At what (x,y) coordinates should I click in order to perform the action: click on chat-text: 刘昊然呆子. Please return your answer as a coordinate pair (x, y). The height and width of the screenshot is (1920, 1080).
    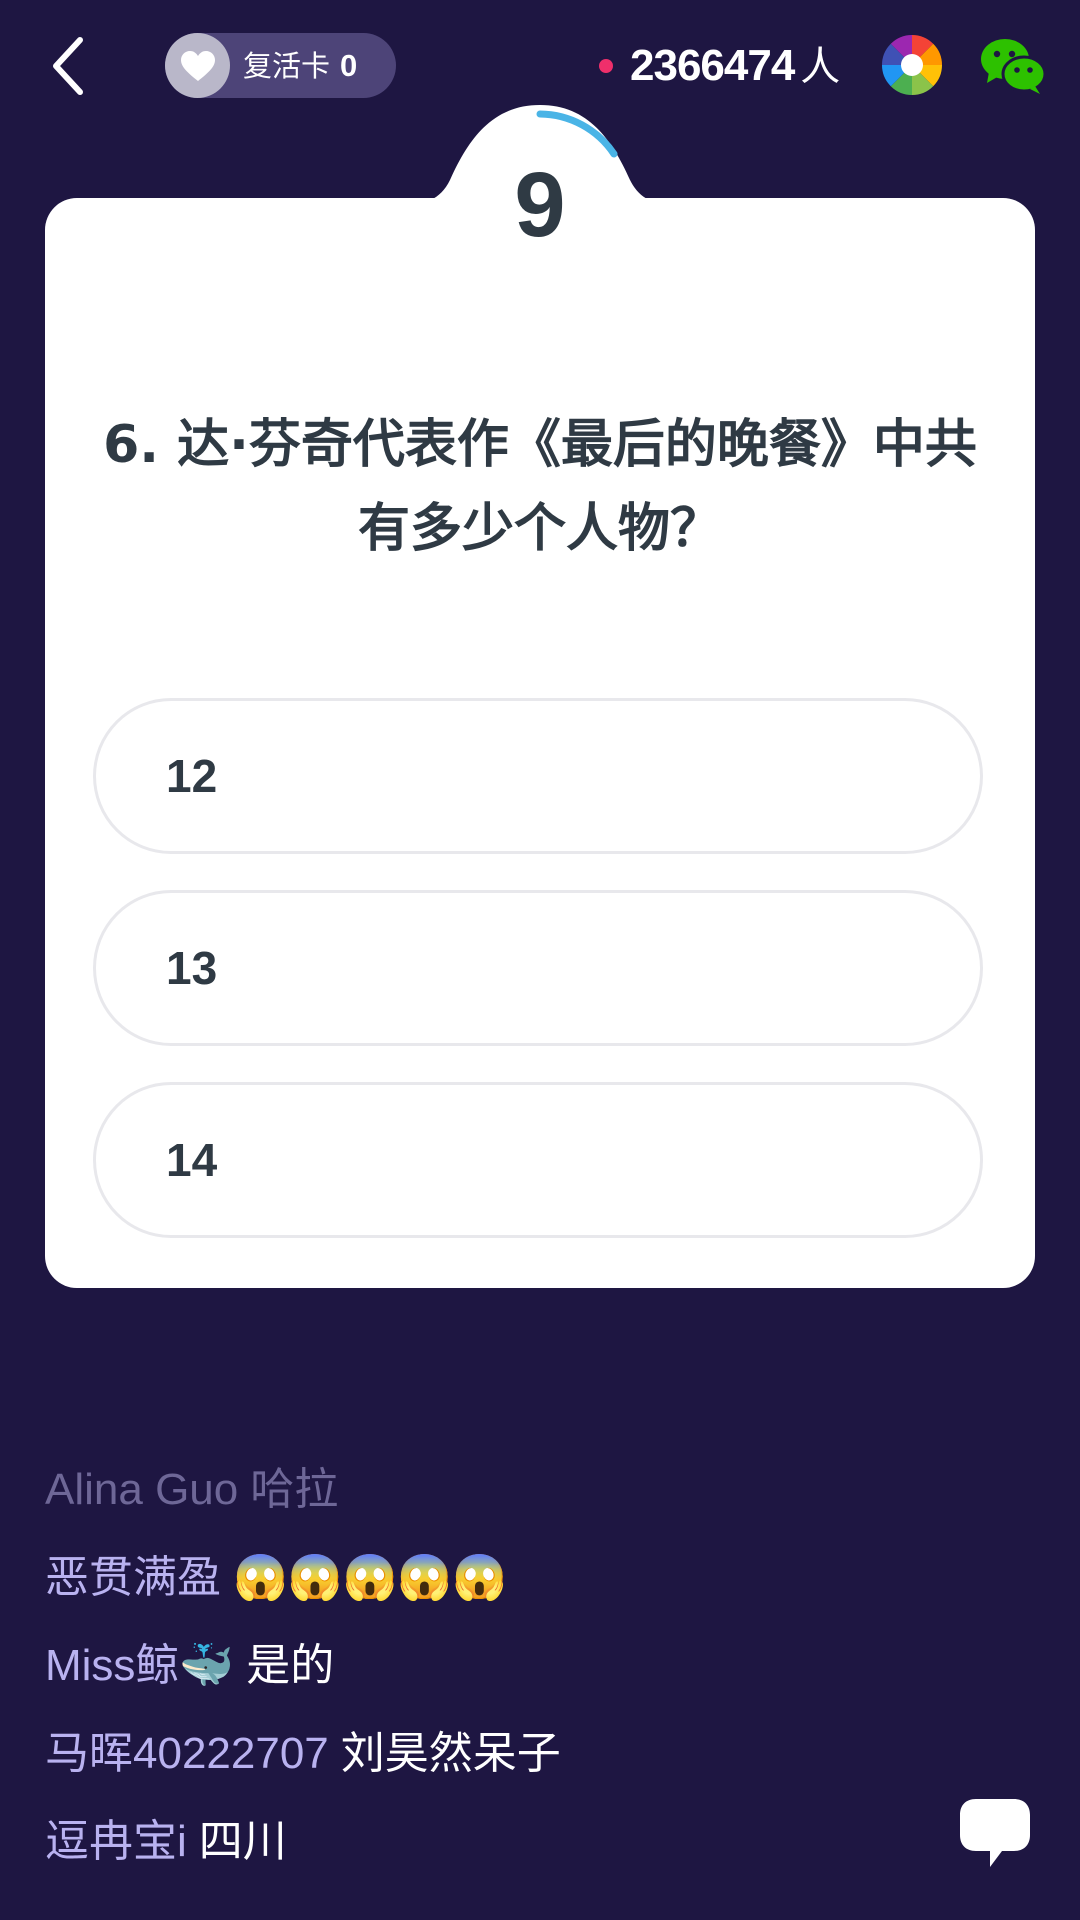
    Looking at the image, I should click on (450, 1753).